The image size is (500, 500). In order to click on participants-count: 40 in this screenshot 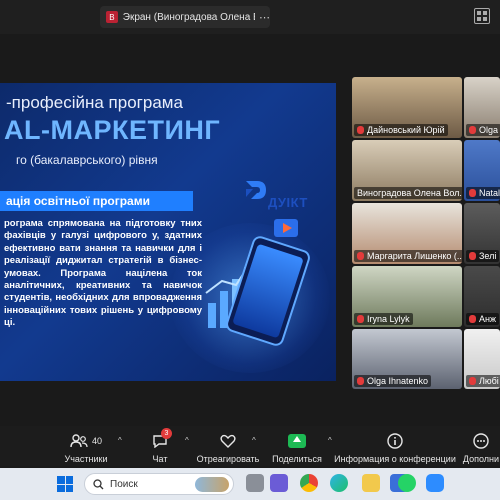, I will do `click(96, 441)`.